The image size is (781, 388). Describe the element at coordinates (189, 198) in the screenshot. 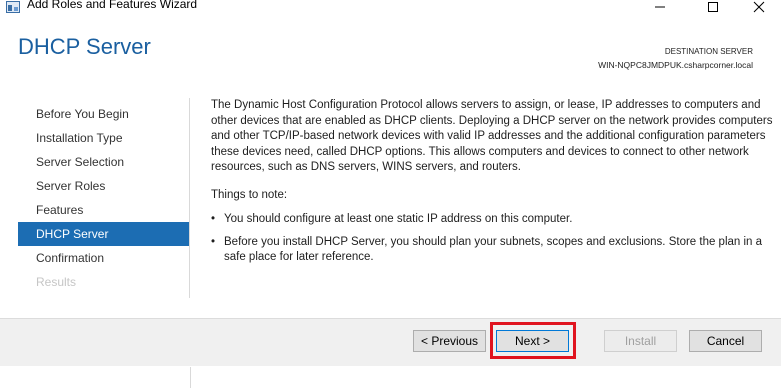

I see `nav-divider` at that location.